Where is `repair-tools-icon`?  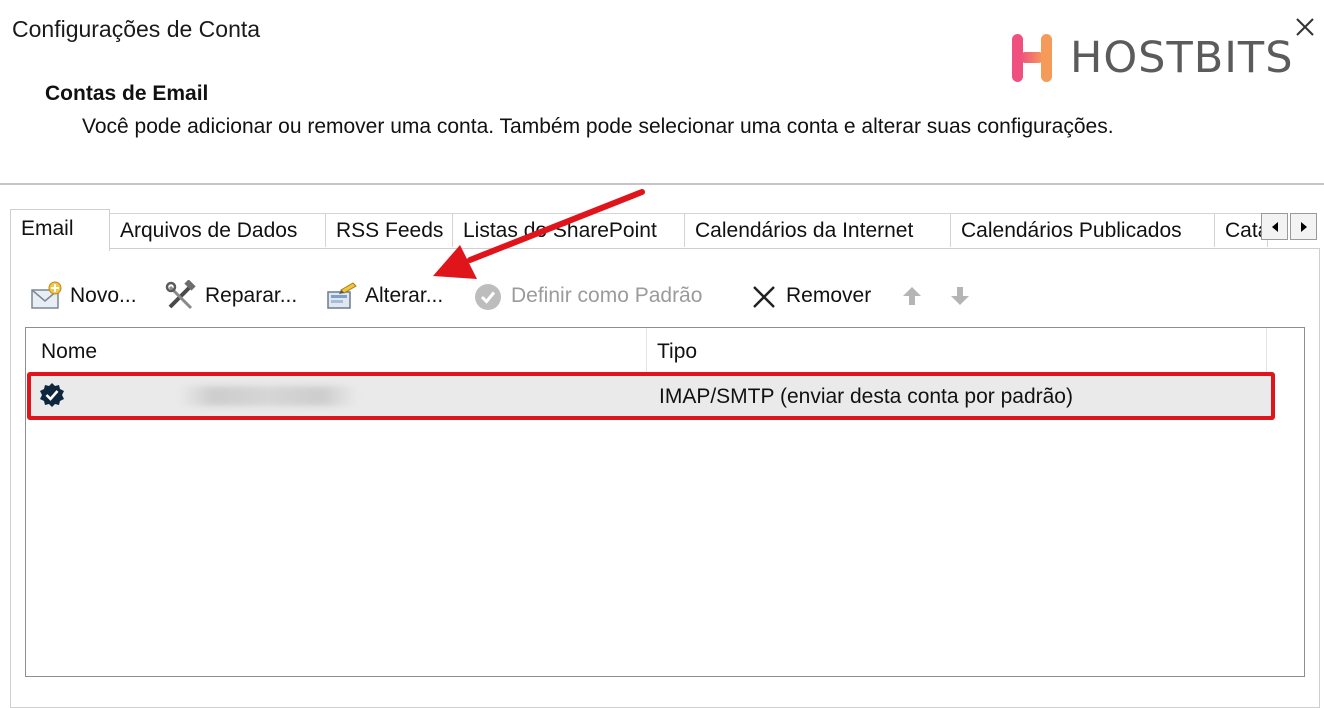
repair-tools-icon is located at coordinates (180, 295).